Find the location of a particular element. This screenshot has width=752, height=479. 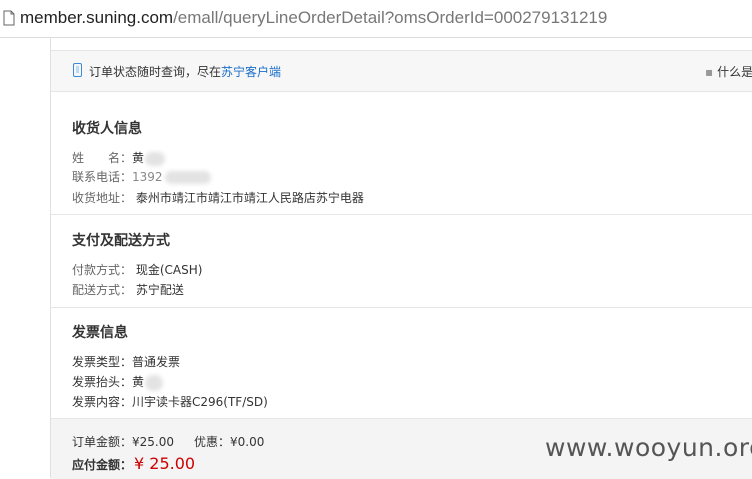

address-label: 收货地址： is located at coordinates (102, 198).